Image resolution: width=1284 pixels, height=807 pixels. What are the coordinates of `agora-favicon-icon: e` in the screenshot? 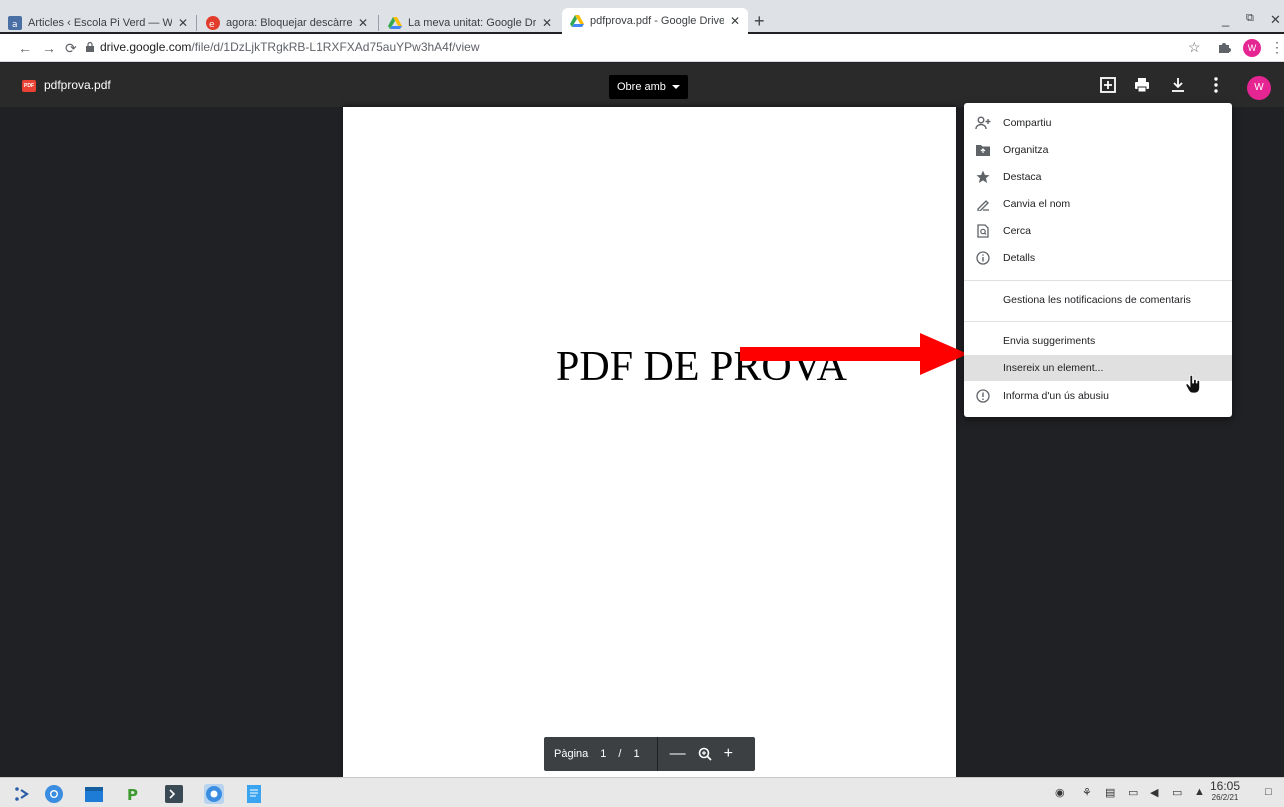 It's located at (213, 23).